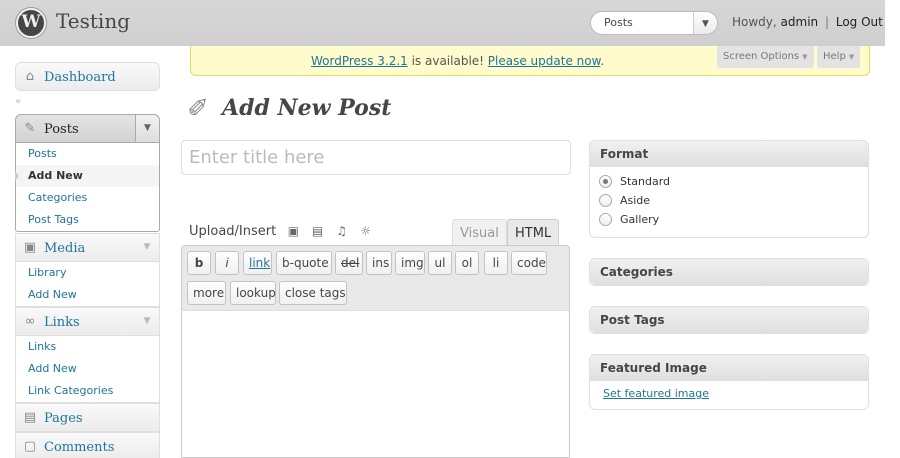  Describe the element at coordinates (233, 231) in the screenshot. I see `upload-insert-label: Upload/Insert` at that location.